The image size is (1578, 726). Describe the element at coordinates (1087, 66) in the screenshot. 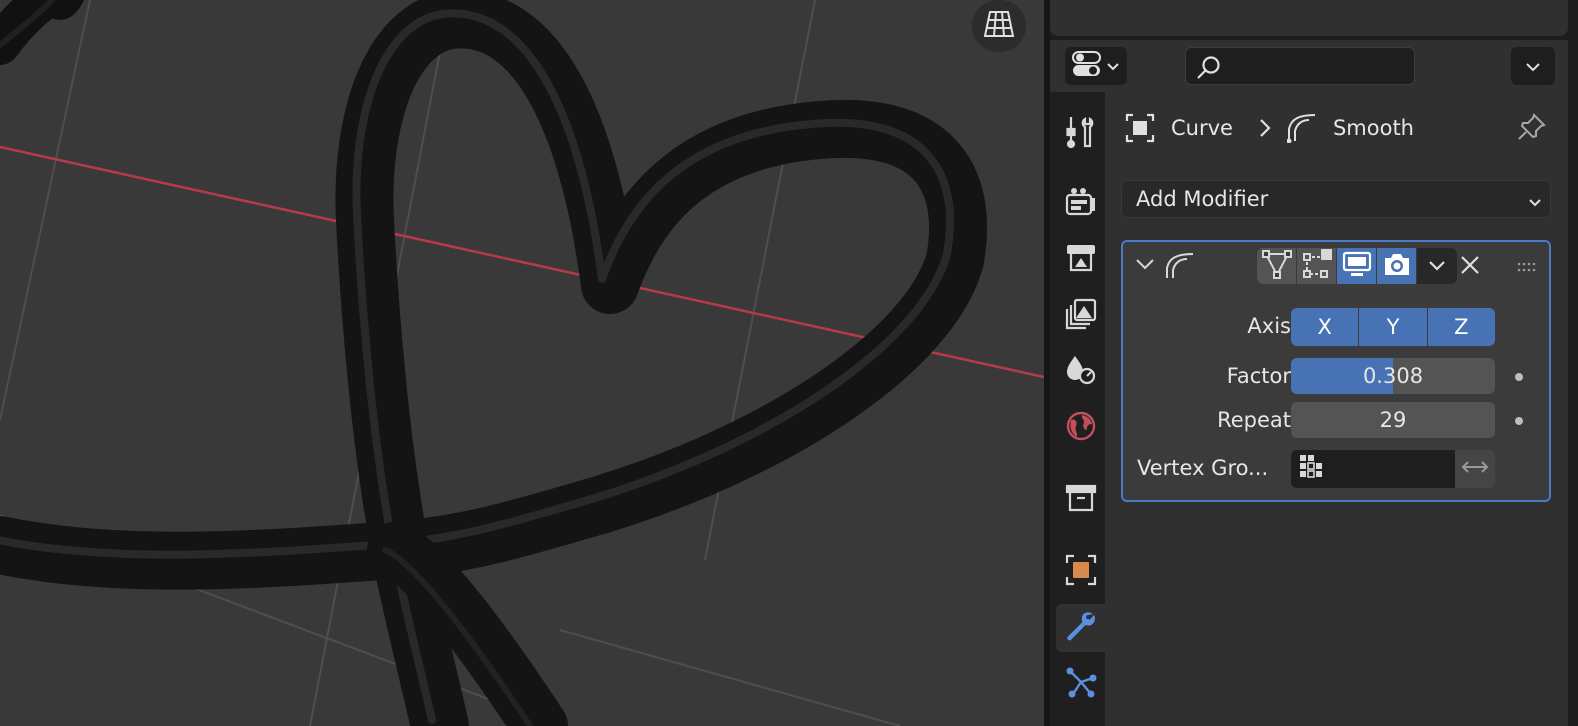

I see `properties-editor-icon` at that location.